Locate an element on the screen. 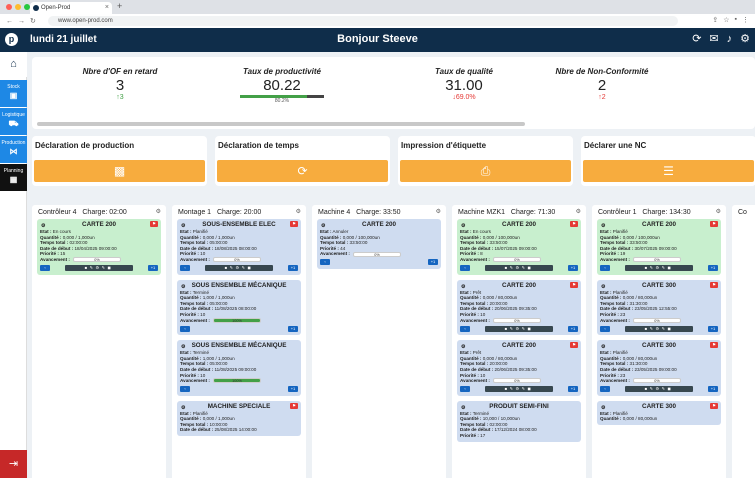 This screenshot has height=478, width=755. back-icon: ← is located at coordinates (9, 21).